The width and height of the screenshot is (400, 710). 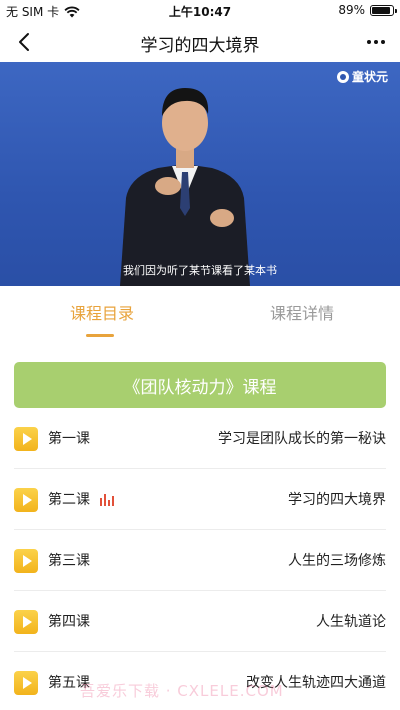 I want to click on video-subtitle: 我们因为听了某节课看了某本书, so click(x=200, y=270).